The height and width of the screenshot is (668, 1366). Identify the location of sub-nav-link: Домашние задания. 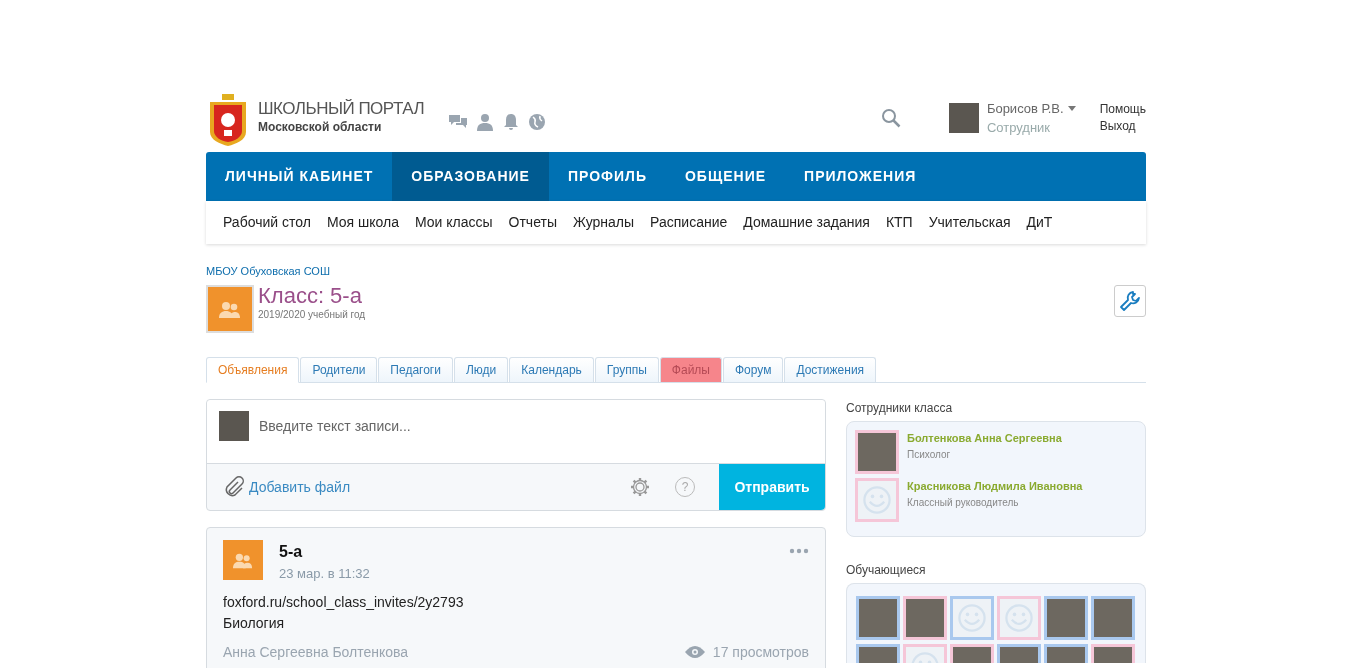
(806, 222).